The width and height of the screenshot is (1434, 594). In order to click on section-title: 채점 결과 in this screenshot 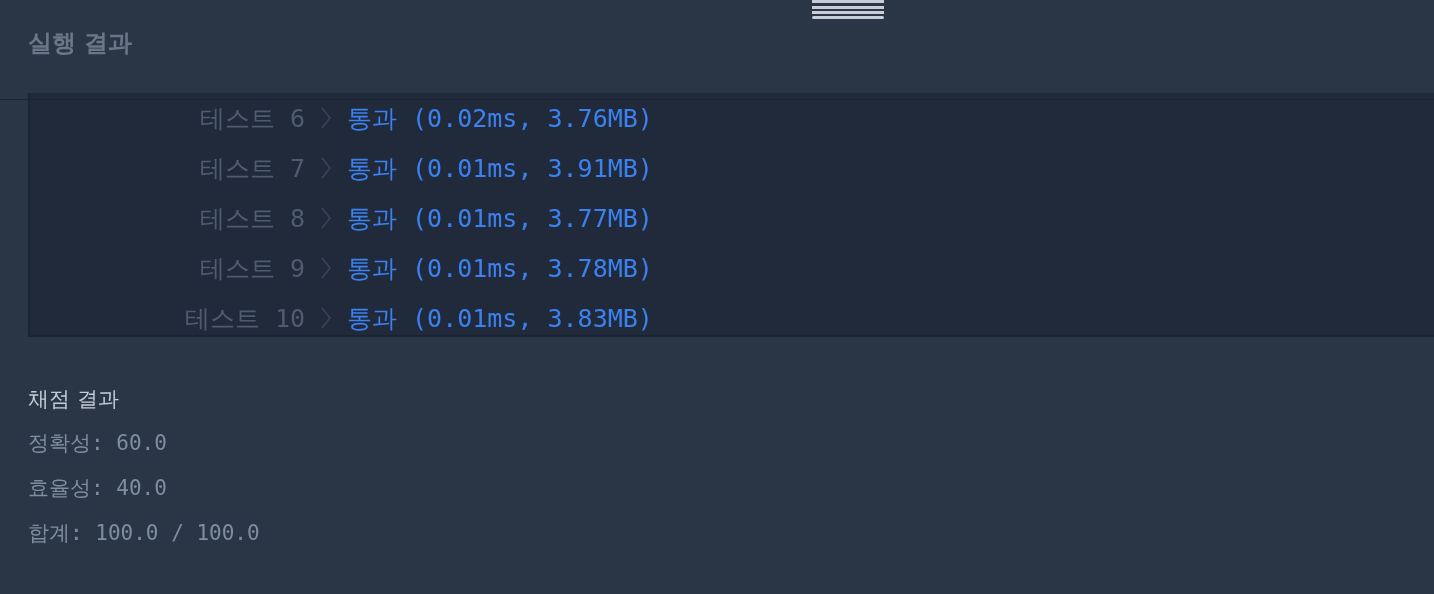, I will do `click(74, 399)`.